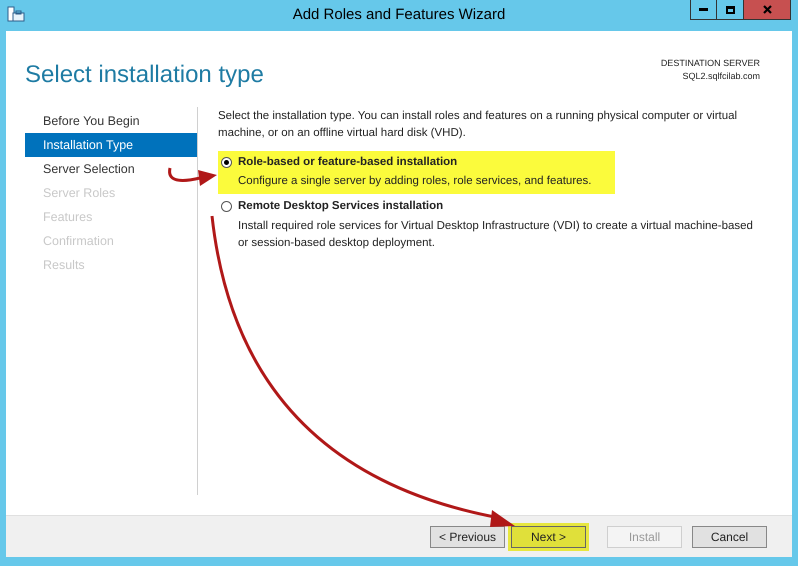 The image size is (798, 566). What do you see at coordinates (144, 75) in the screenshot?
I see `page-title: Select installation type` at bounding box center [144, 75].